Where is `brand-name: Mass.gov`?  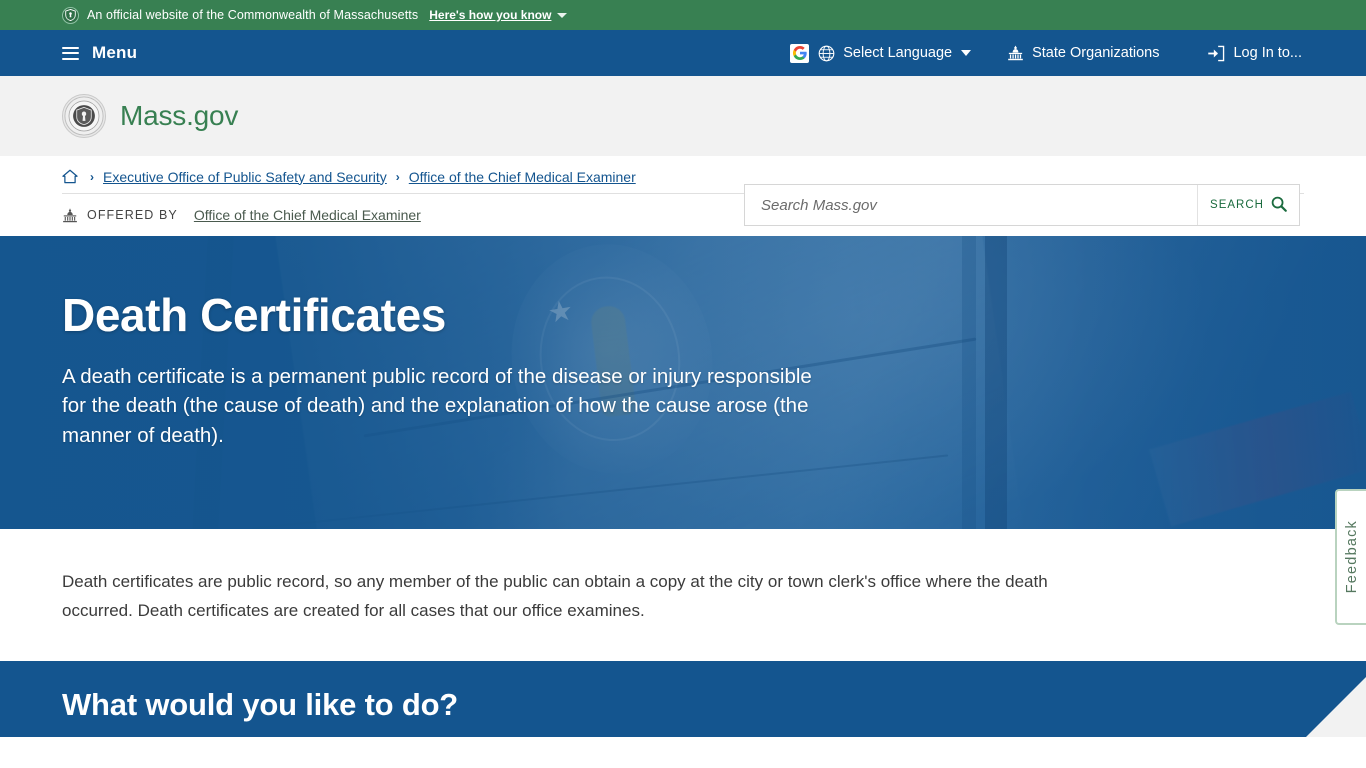 brand-name: Mass.gov is located at coordinates (179, 115).